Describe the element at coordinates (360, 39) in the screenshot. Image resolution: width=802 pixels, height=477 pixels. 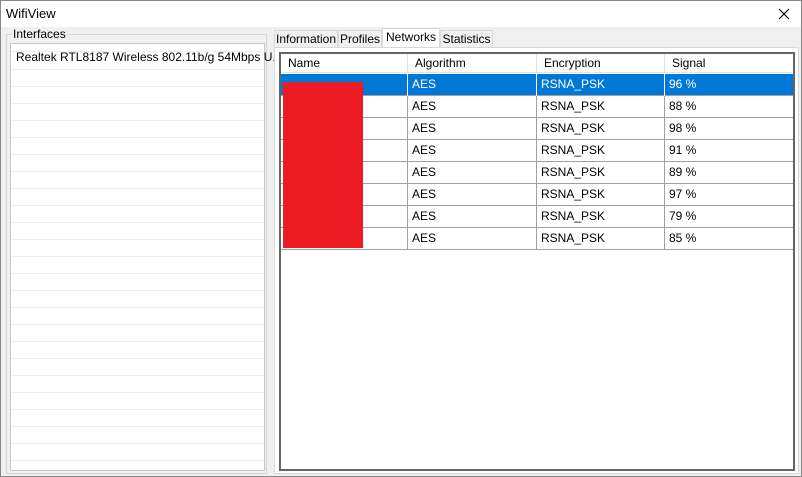
I see `tab-profiles: Profiles` at that location.